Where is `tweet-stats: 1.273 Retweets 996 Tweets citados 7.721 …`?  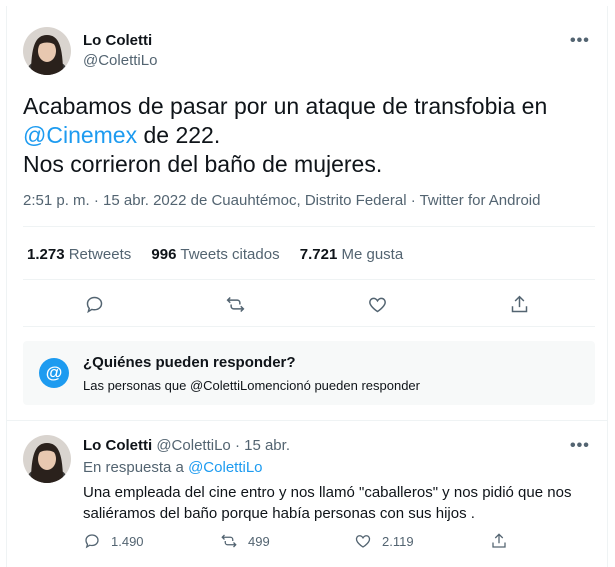 tweet-stats: 1.273 Retweets 996 Tweets citados 7.721 … is located at coordinates (223, 254).